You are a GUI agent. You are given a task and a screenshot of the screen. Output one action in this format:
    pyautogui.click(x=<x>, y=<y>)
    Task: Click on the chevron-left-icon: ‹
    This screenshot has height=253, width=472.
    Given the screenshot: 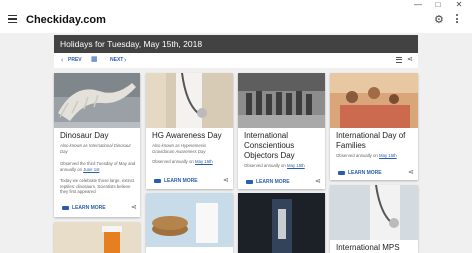 What is the action you would take?
    pyautogui.click(x=62, y=60)
    